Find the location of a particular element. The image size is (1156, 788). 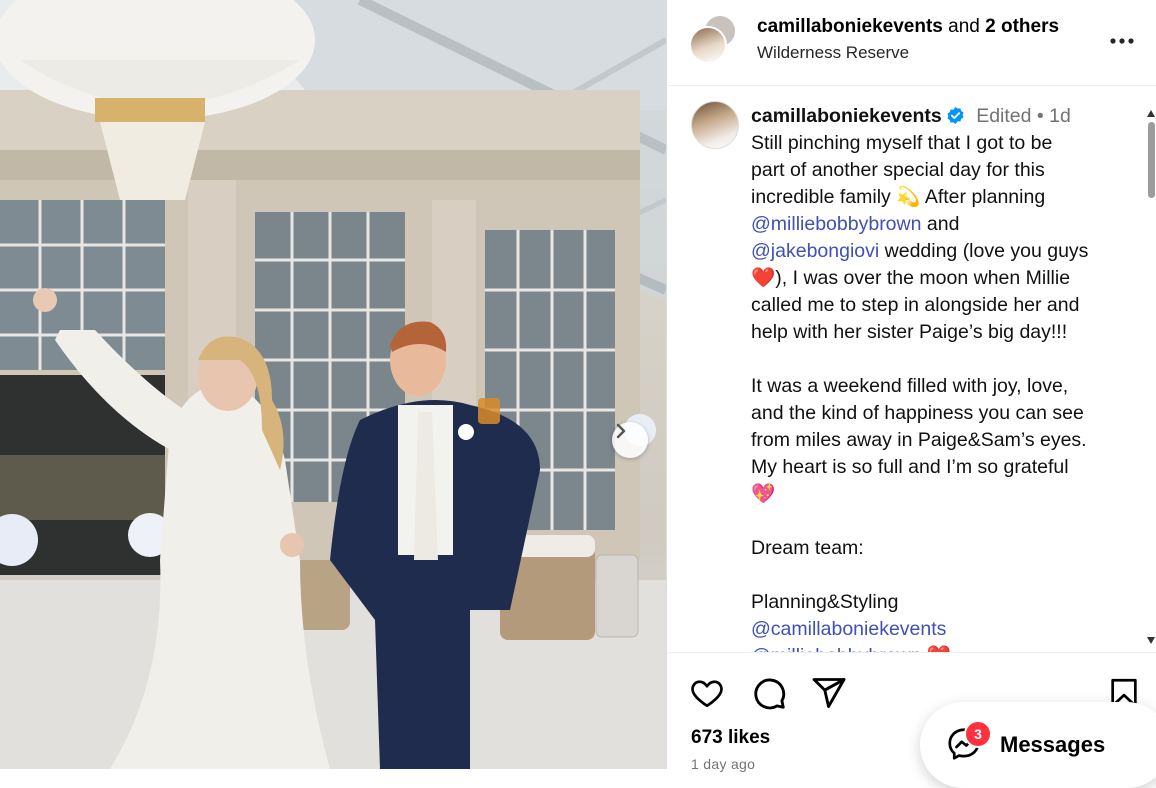

post-authors: camillaboniekevents and 2 others is located at coordinates (908, 27).